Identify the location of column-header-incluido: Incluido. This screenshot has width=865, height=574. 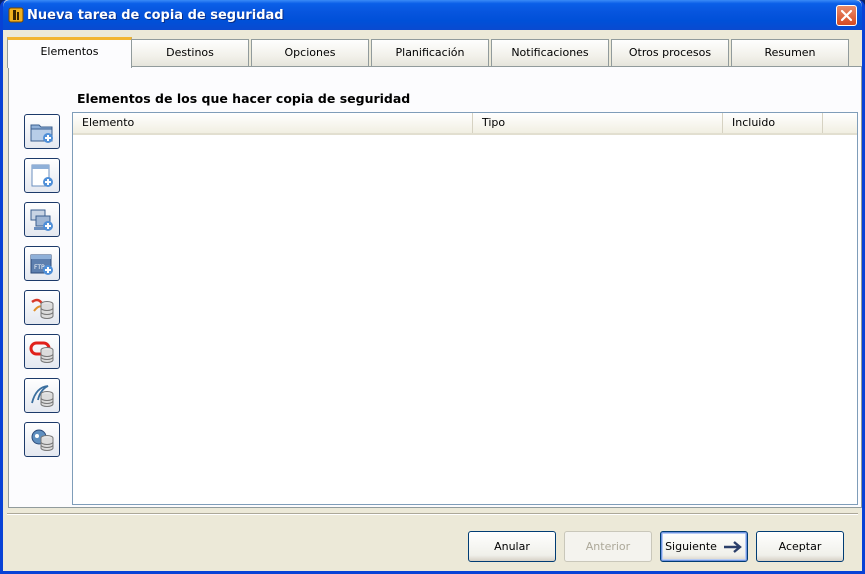
(773, 123).